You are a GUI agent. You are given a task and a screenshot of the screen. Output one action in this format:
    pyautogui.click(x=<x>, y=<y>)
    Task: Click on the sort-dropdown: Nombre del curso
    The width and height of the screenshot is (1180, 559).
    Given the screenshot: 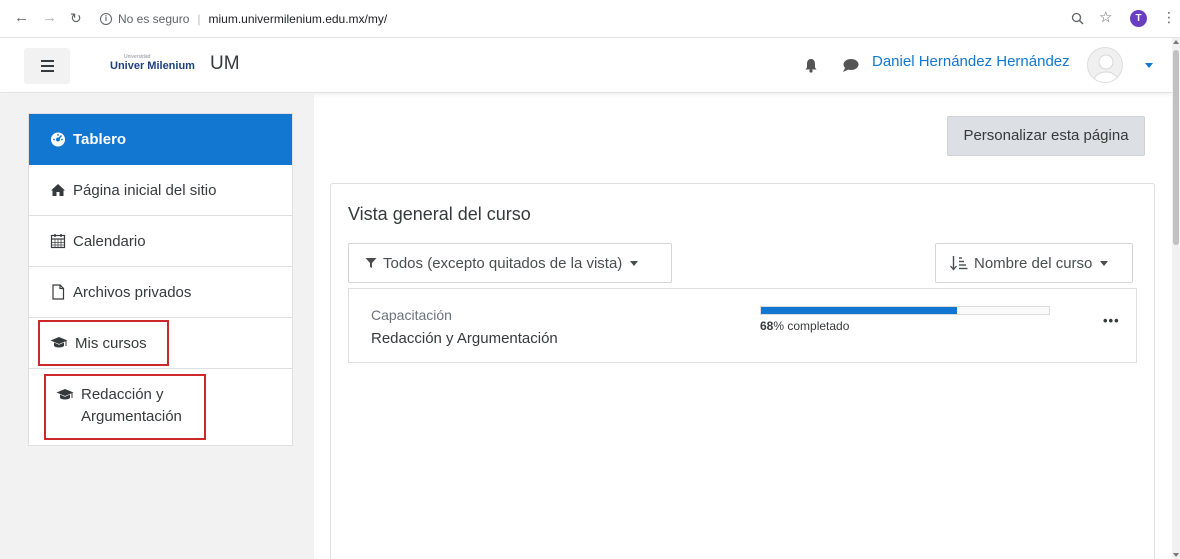 What is the action you would take?
    pyautogui.click(x=1034, y=263)
    